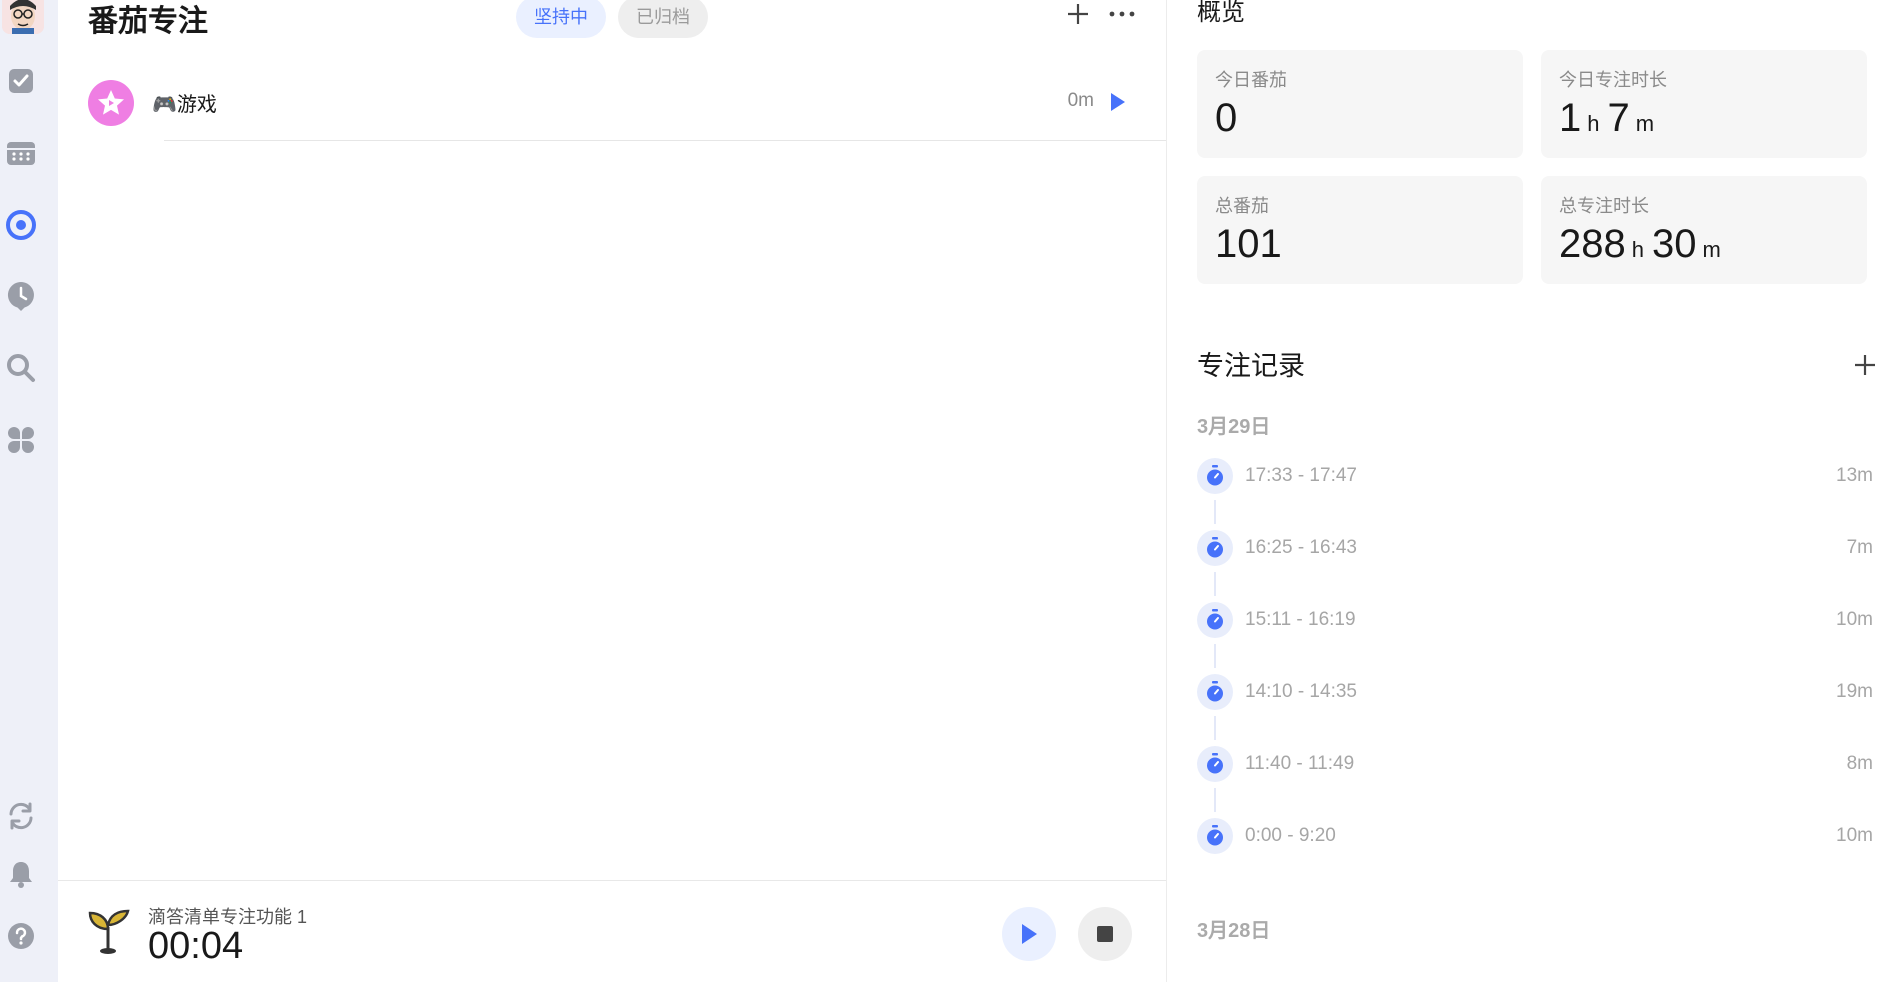 The width and height of the screenshot is (1896, 982). Describe the element at coordinates (1535, 548) in the screenshot. I see `record-item: 16:25 - 16:43 7m` at that location.